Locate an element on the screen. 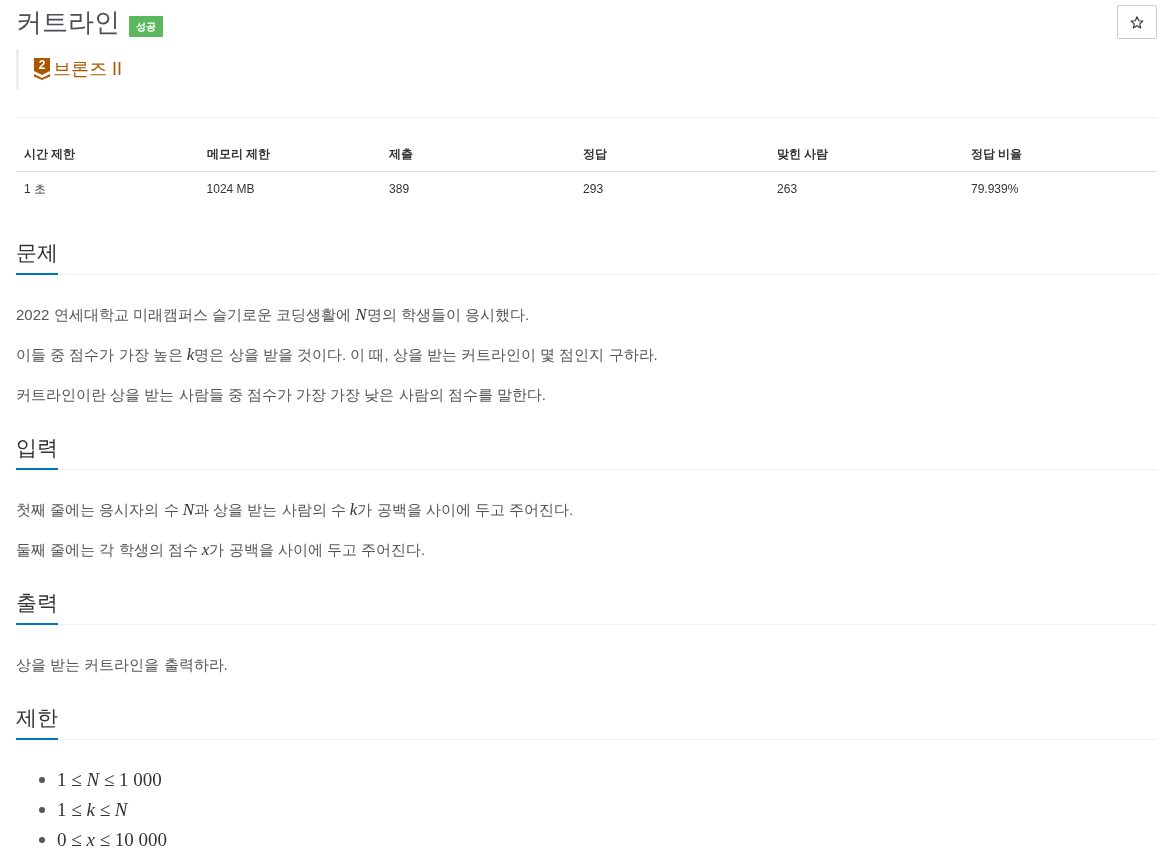 The height and width of the screenshot is (849, 1169). result-label: 성공 is located at coordinates (146, 26).